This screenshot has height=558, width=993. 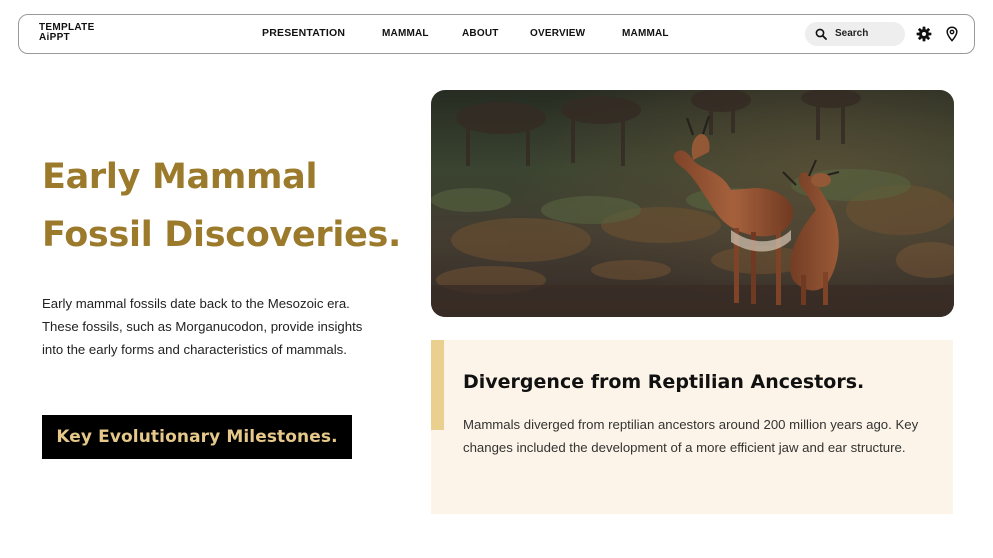 I want to click on nav-link-mammal-2: MAMMAL, so click(x=645, y=33).